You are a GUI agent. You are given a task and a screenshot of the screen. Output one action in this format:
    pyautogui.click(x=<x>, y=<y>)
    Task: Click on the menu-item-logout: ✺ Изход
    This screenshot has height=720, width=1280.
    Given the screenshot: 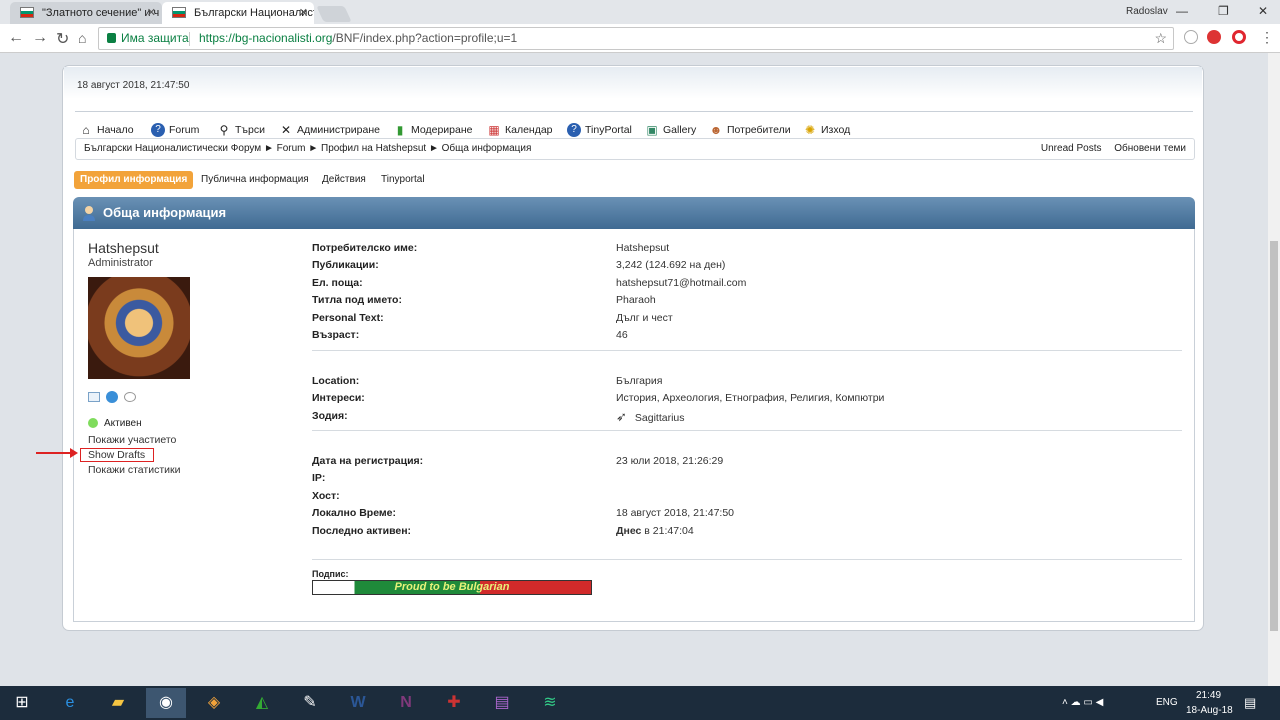 What is the action you would take?
    pyautogui.click(x=826, y=130)
    